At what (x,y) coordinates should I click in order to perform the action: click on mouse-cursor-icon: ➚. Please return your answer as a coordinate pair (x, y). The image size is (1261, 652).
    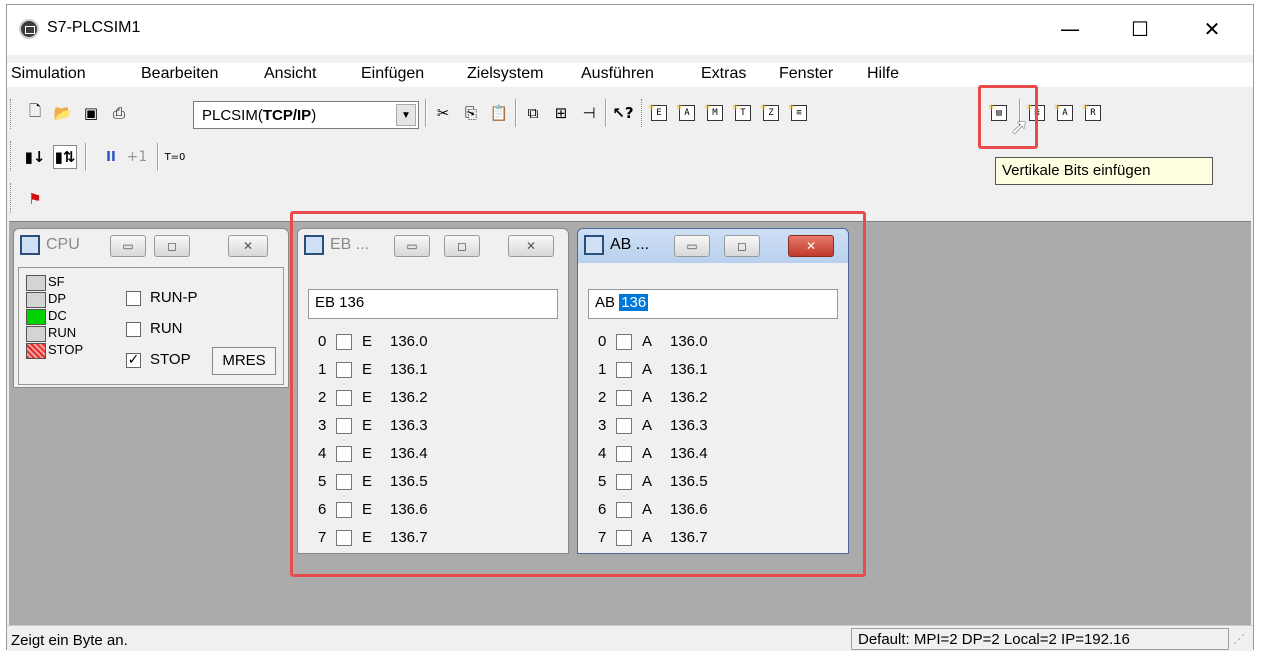
    Looking at the image, I should click on (1019, 127).